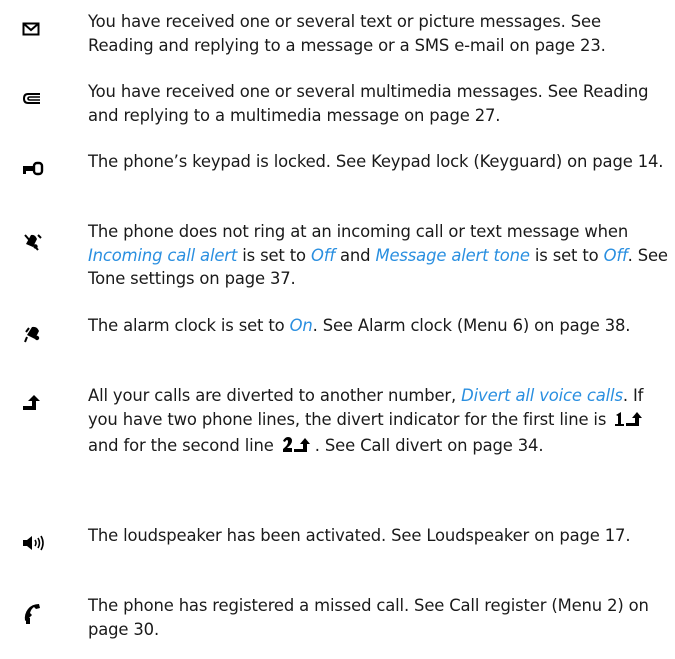  Describe the element at coordinates (37, 406) in the screenshot. I see `divert-arrow-icon` at that location.